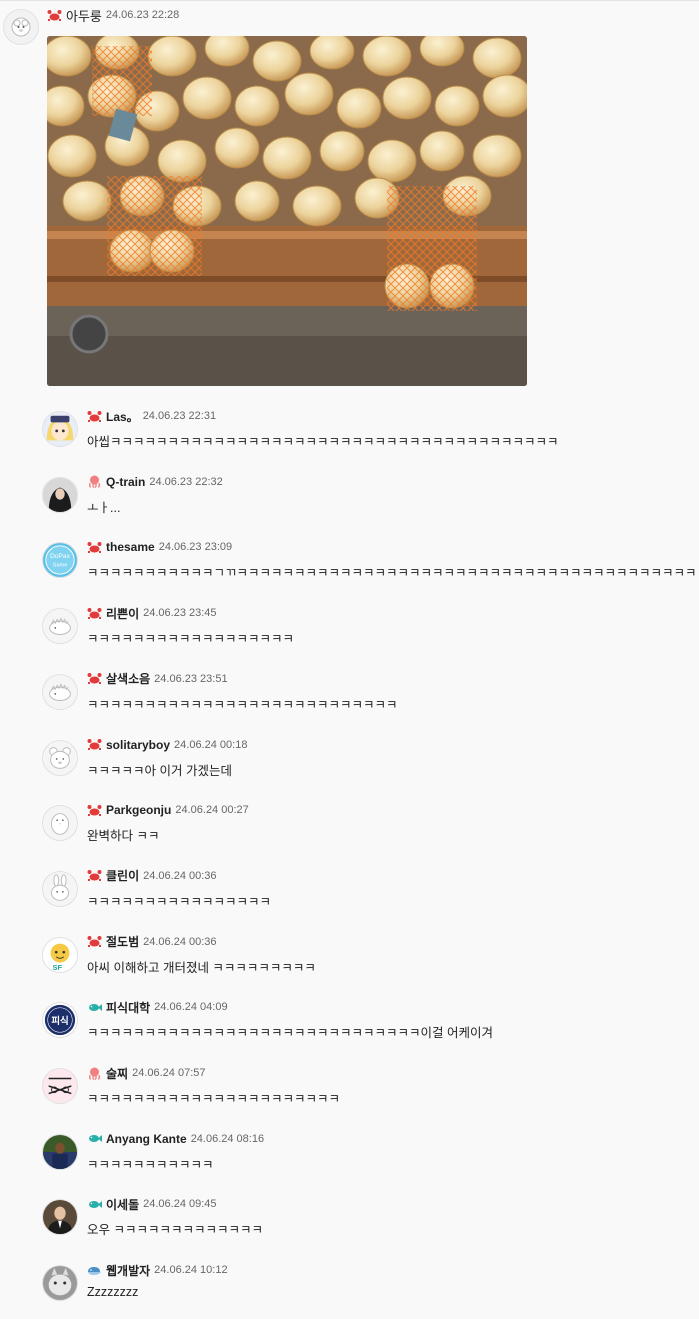  What do you see at coordinates (125, 482) in the screenshot?
I see `comment-nickname: Q-train` at bounding box center [125, 482].